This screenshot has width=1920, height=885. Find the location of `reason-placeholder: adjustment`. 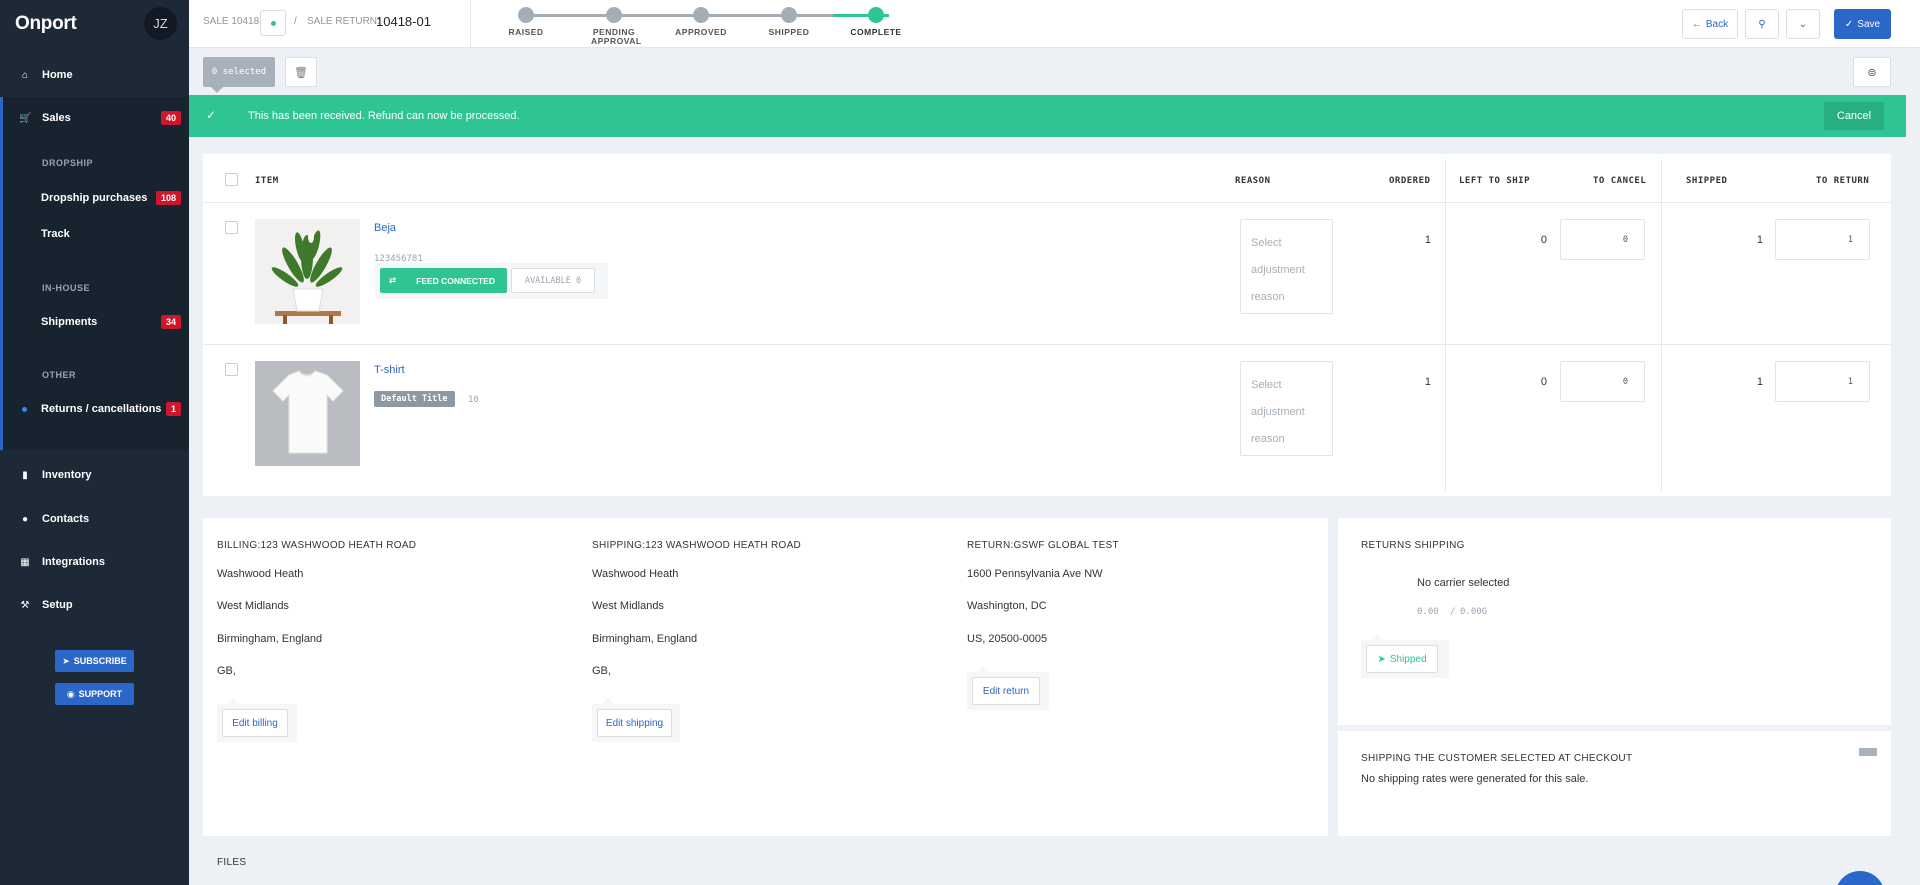

reason-placeholder: adjustment is located at coordinates (1278, 270).